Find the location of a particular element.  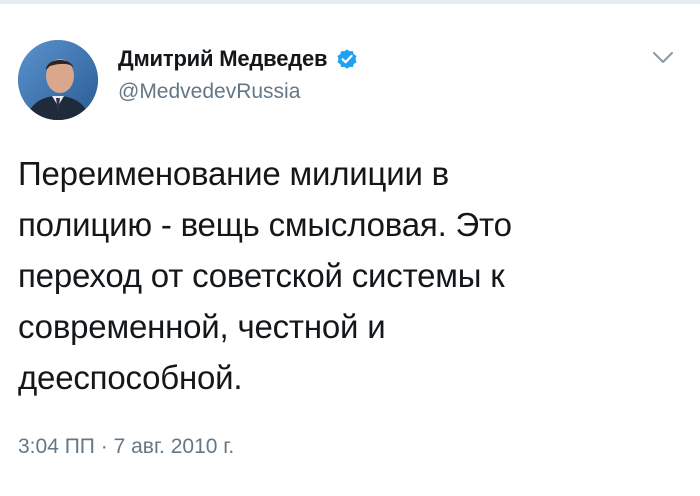

avatar is located at coordinates (58, 80).